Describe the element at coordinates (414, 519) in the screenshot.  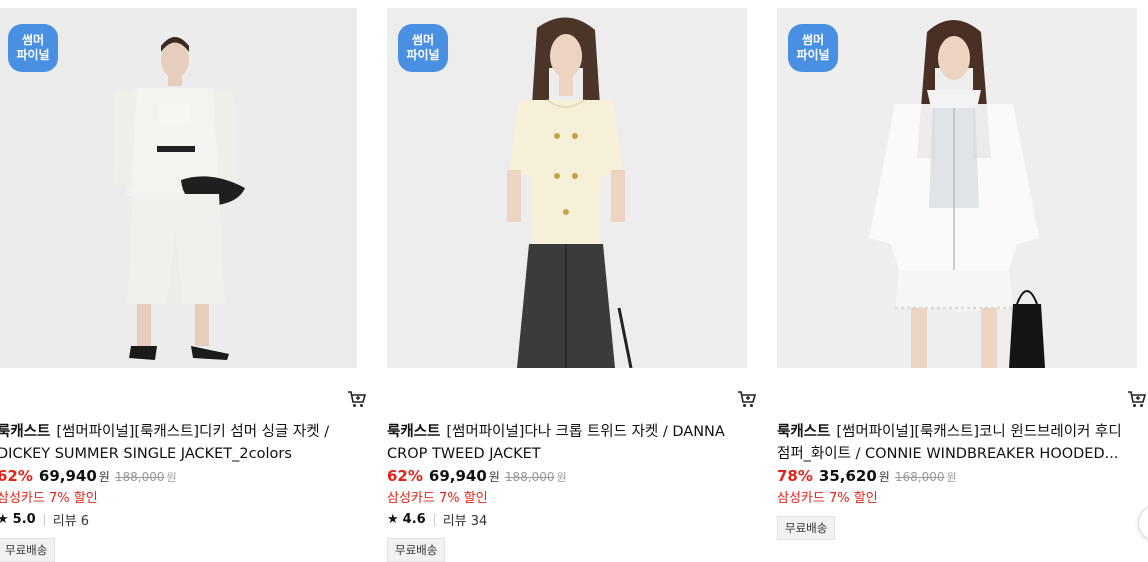
I see `rating-score: 4.6` at that location.